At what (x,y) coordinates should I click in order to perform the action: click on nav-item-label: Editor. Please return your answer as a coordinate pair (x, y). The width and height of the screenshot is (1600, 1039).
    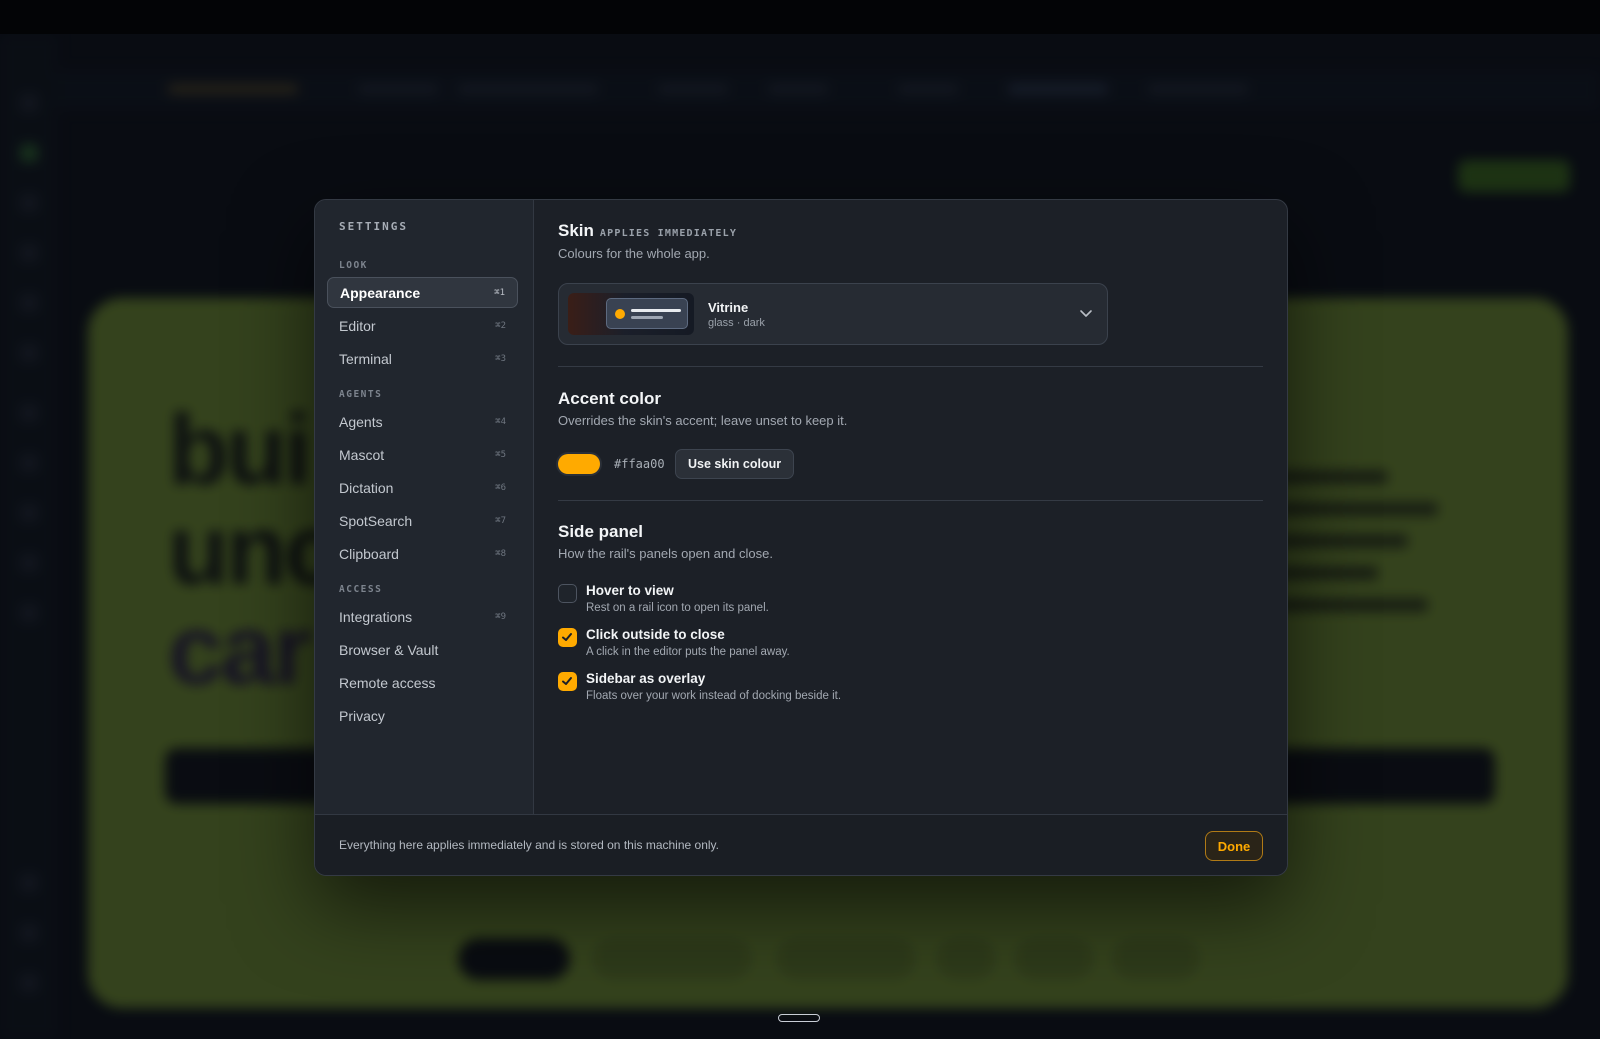
    Looking at the image, I should click on (357, 325).